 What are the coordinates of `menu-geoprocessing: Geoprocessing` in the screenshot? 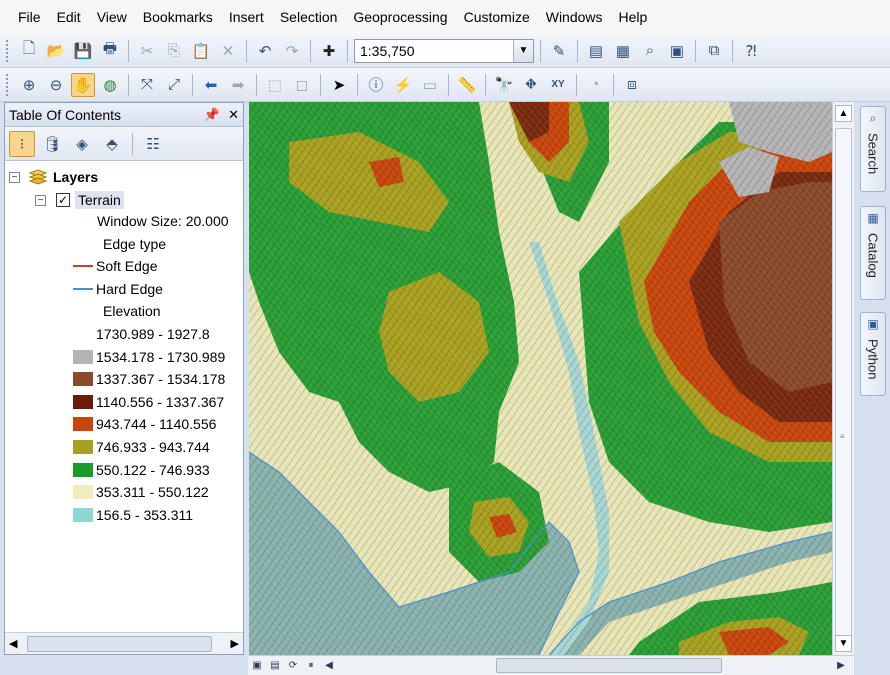 It's located at (400, 17).